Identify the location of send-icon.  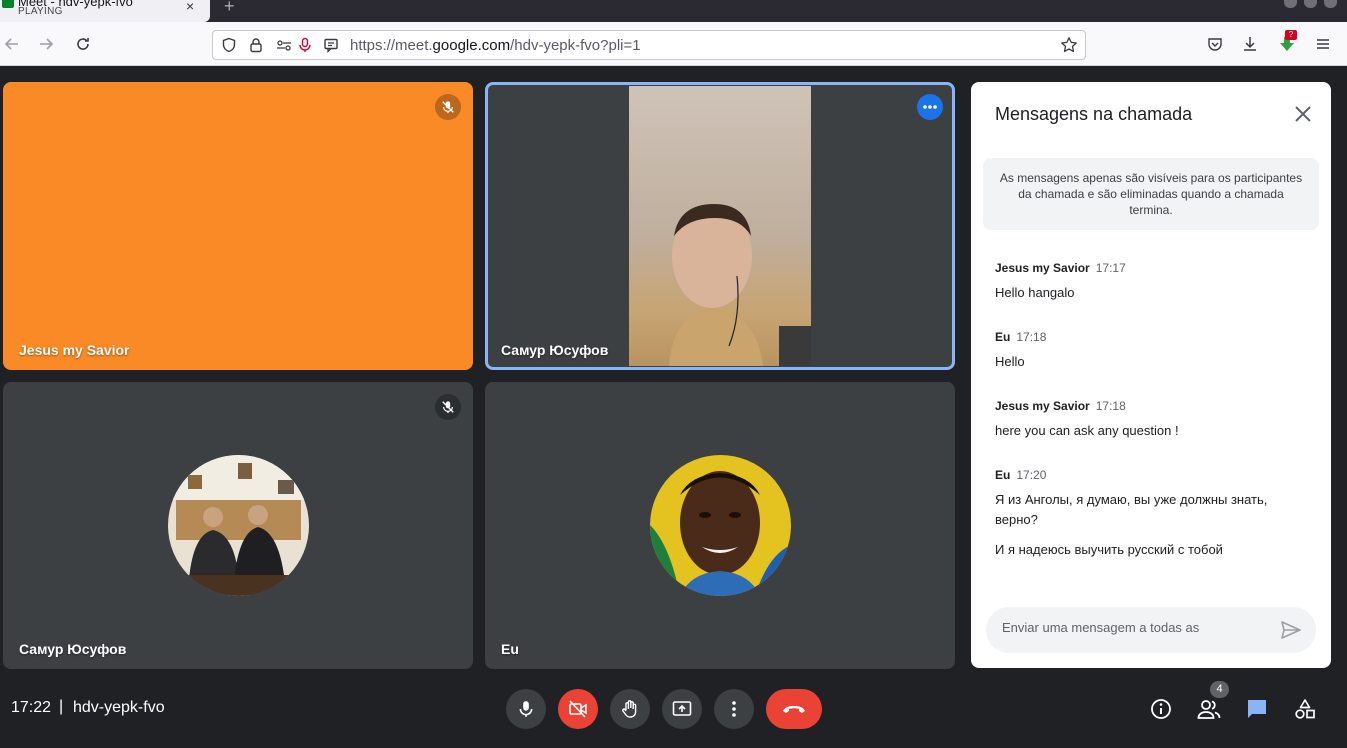
(1291, 630).